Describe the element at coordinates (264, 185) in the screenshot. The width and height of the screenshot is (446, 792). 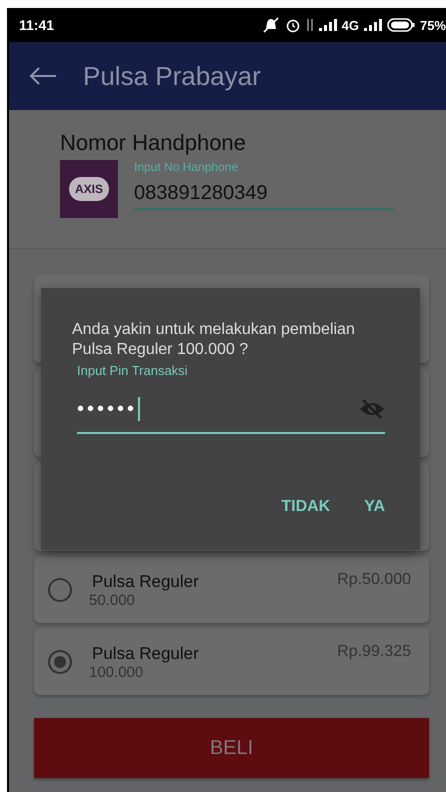
I see `phone-input-field: Input No Hanphone 083891280349` at that location.